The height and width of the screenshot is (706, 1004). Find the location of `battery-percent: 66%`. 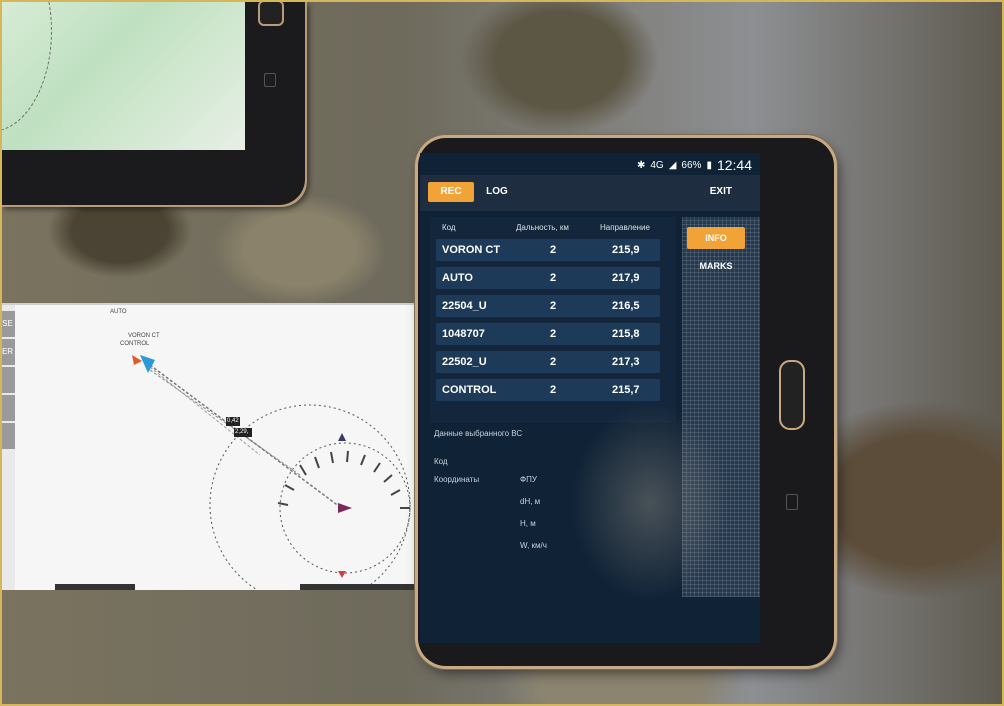

battery-percent: 66% is located at coordinates (691, 165).